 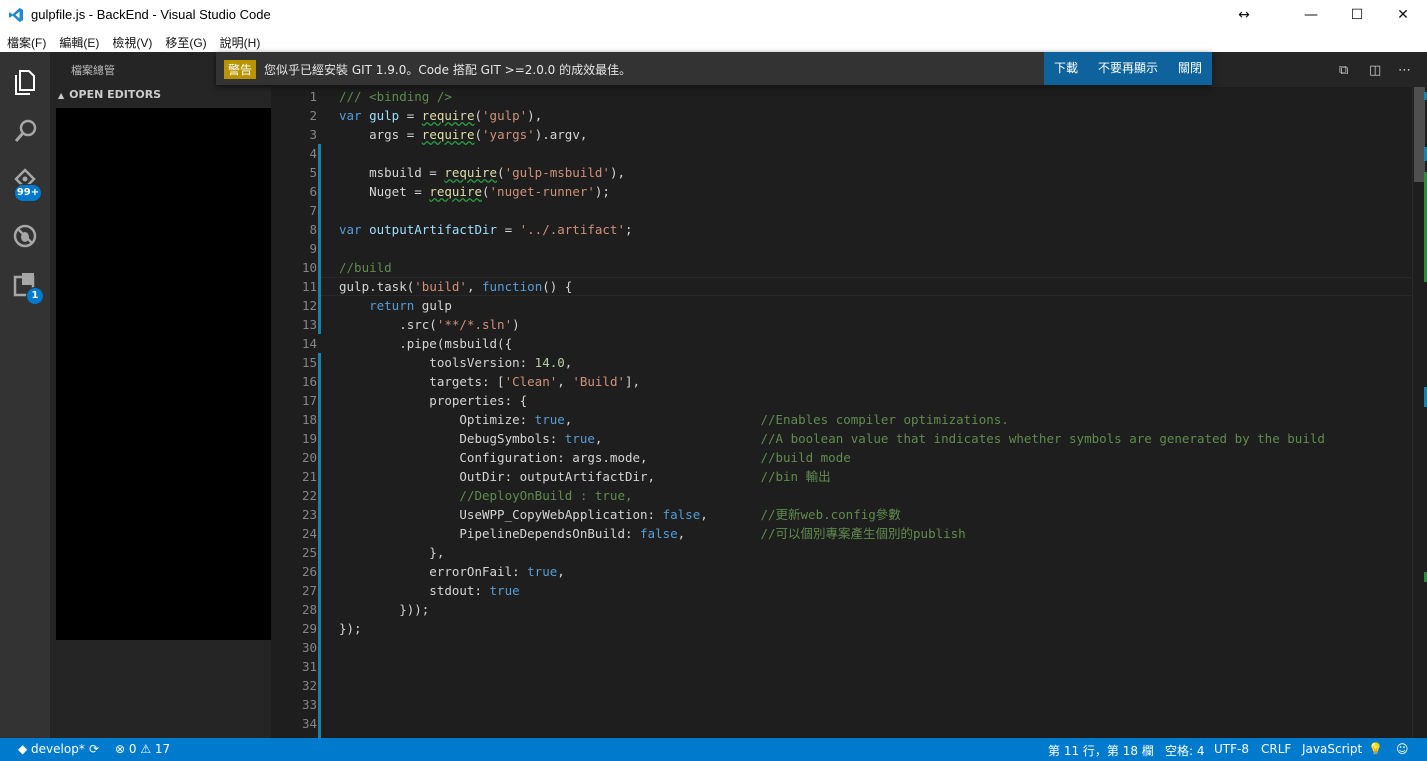 What do you see at coordinates (883, 590) in the screenshot?
I see `code-line: stdout: true` at bounding box center [883, 590].